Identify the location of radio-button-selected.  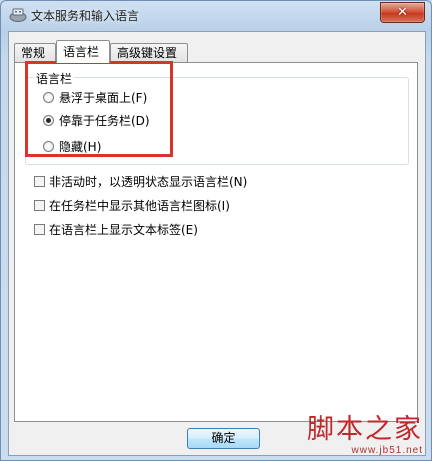
(48, 120).